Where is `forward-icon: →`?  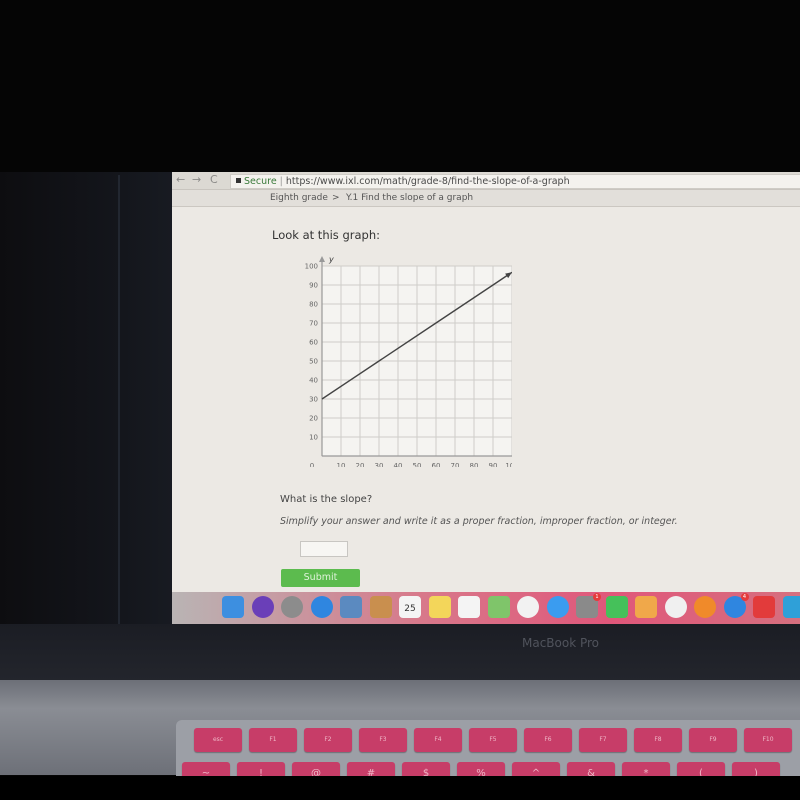
forward-icon: → is located at coordinates (196, 179).